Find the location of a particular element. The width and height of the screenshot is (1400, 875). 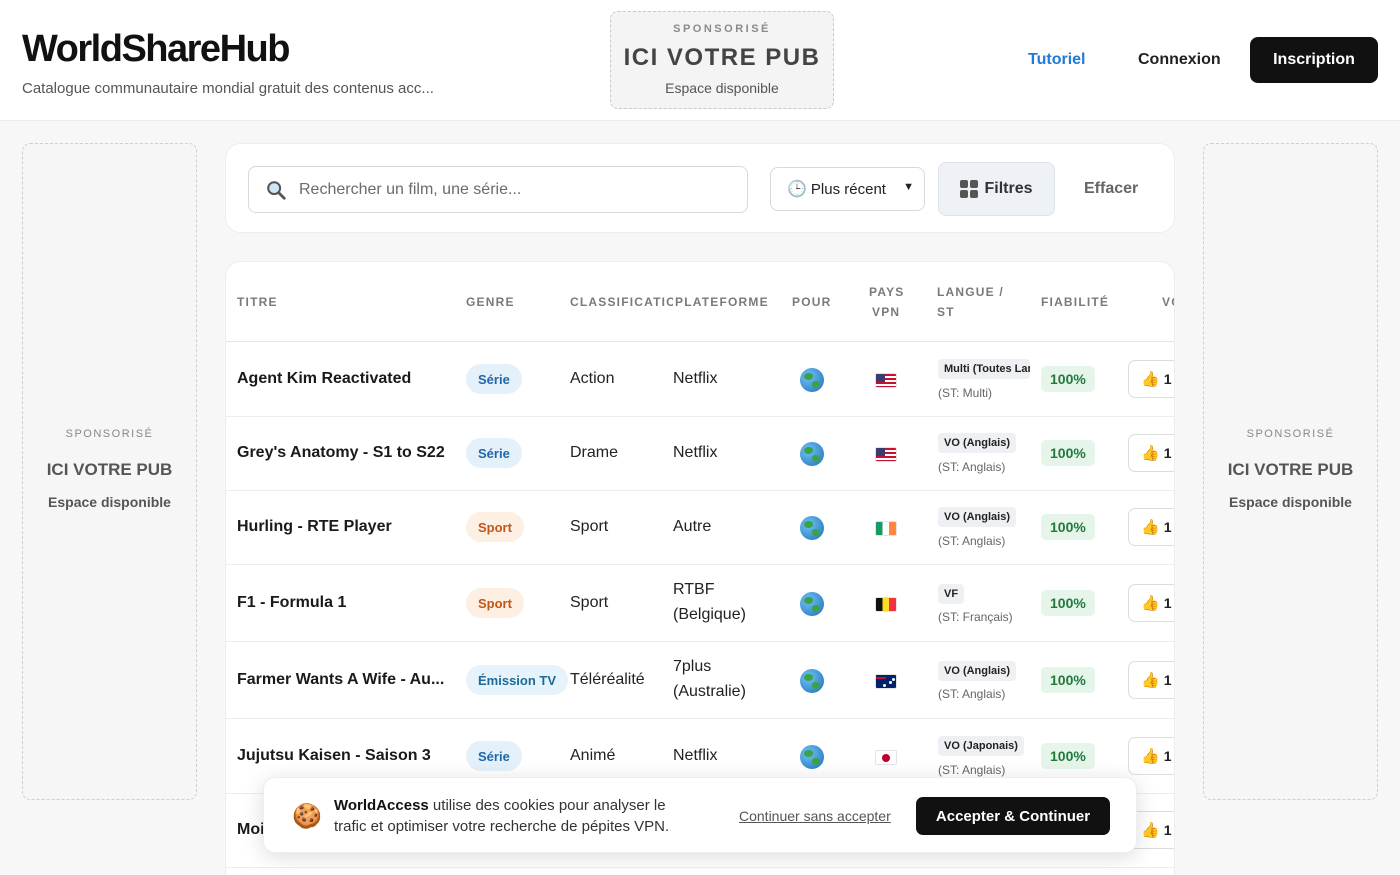

continue-without-accepting-link: Continuer sans accepter is located at coordinates (815, 816).